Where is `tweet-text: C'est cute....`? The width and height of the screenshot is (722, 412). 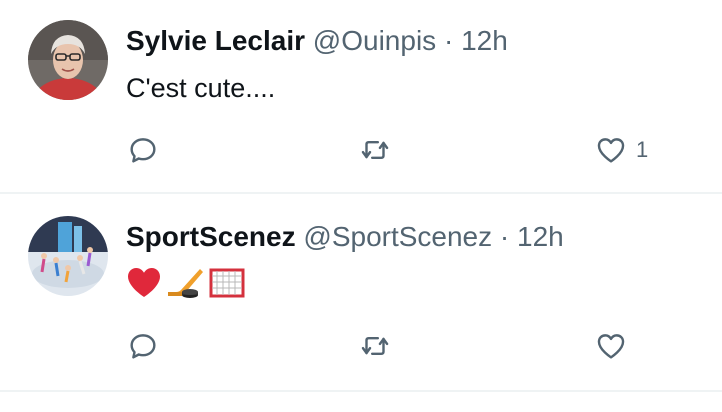 tweet-text: C'est cute.... is located at coordinates (201, 88).